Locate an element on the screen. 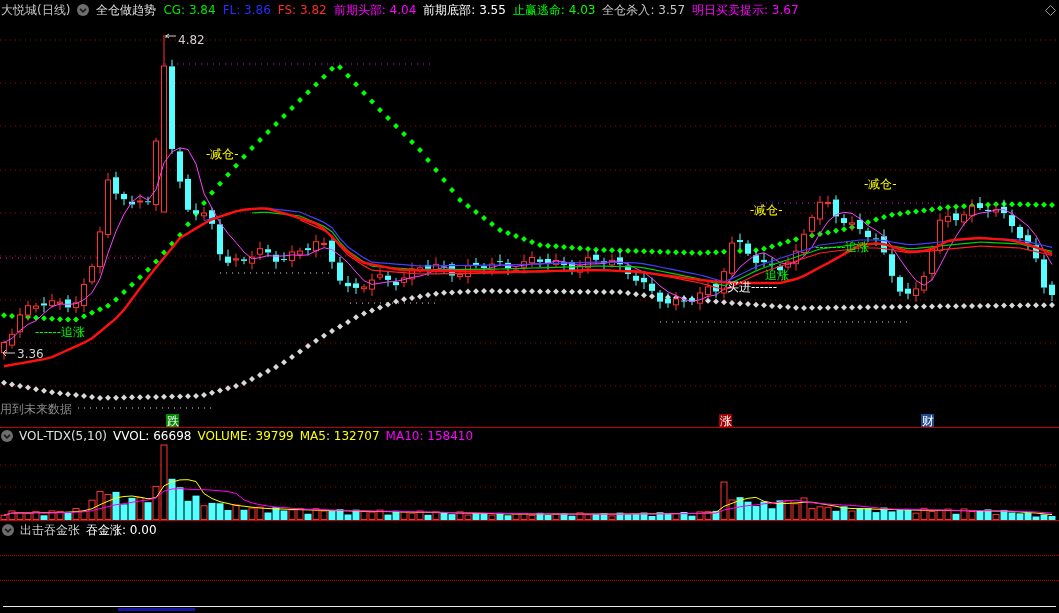 This screenshot has height=613, width=1059. indicator-value: VVOL: 66698 is located at coordinates (152, 436).